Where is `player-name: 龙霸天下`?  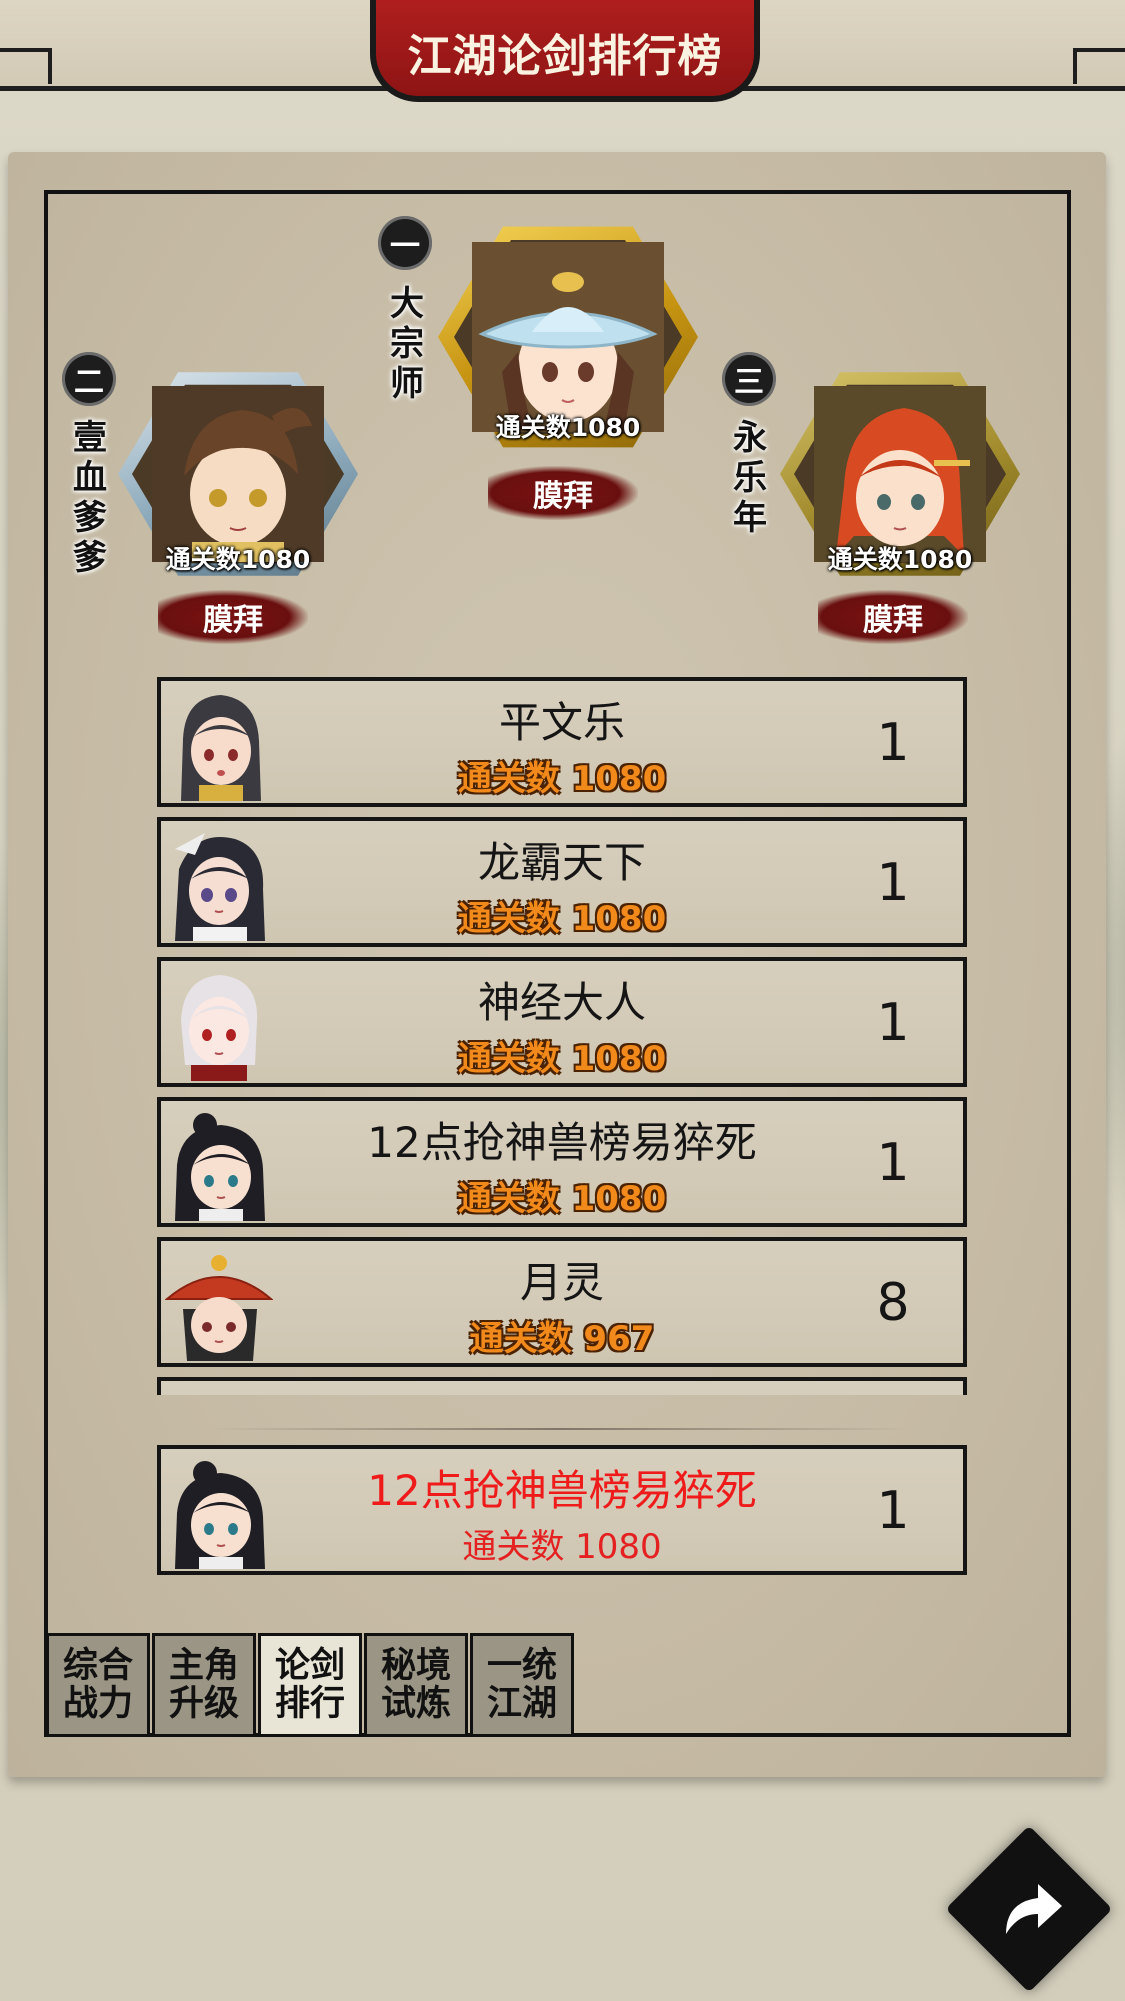
player-name: 龙霸天下 is located at coordinates (561, 862).